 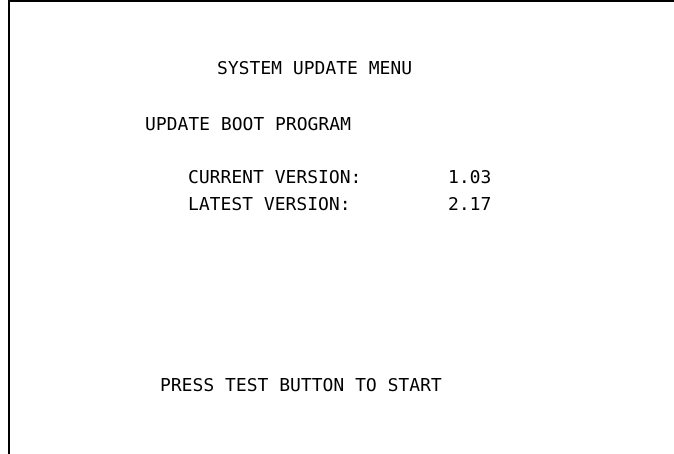 I want to click on current-version-value: 1.03, so click(x=470, y=177).